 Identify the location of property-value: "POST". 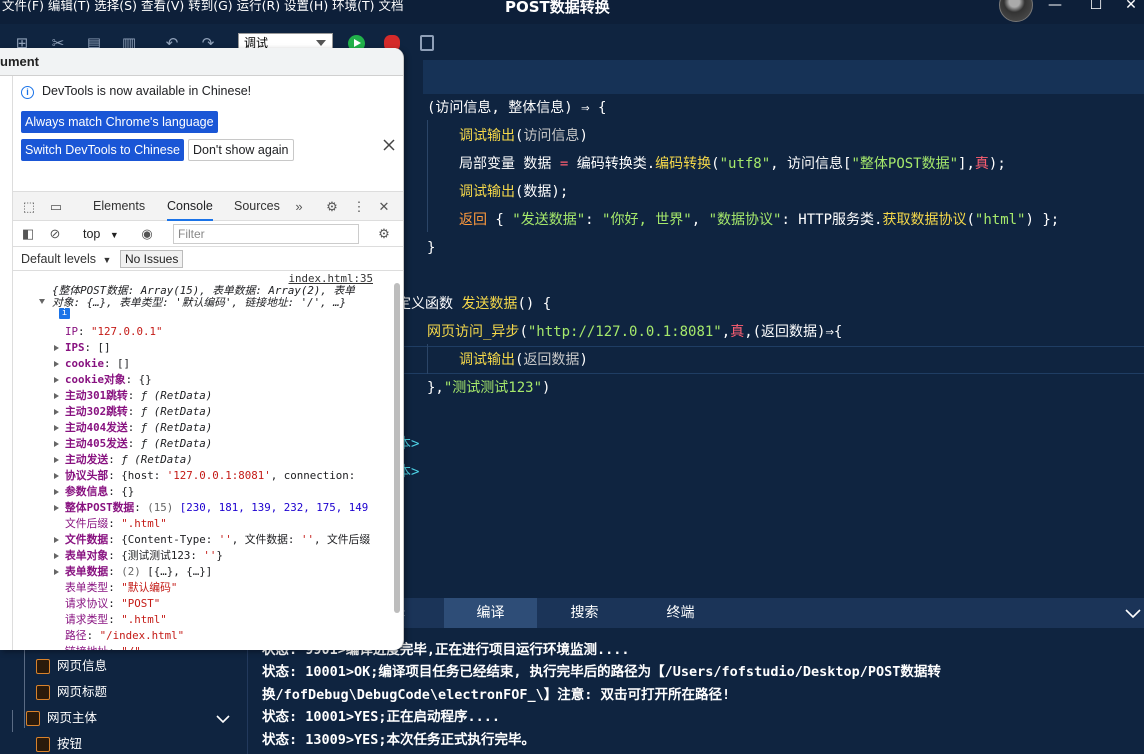
(141, 603).